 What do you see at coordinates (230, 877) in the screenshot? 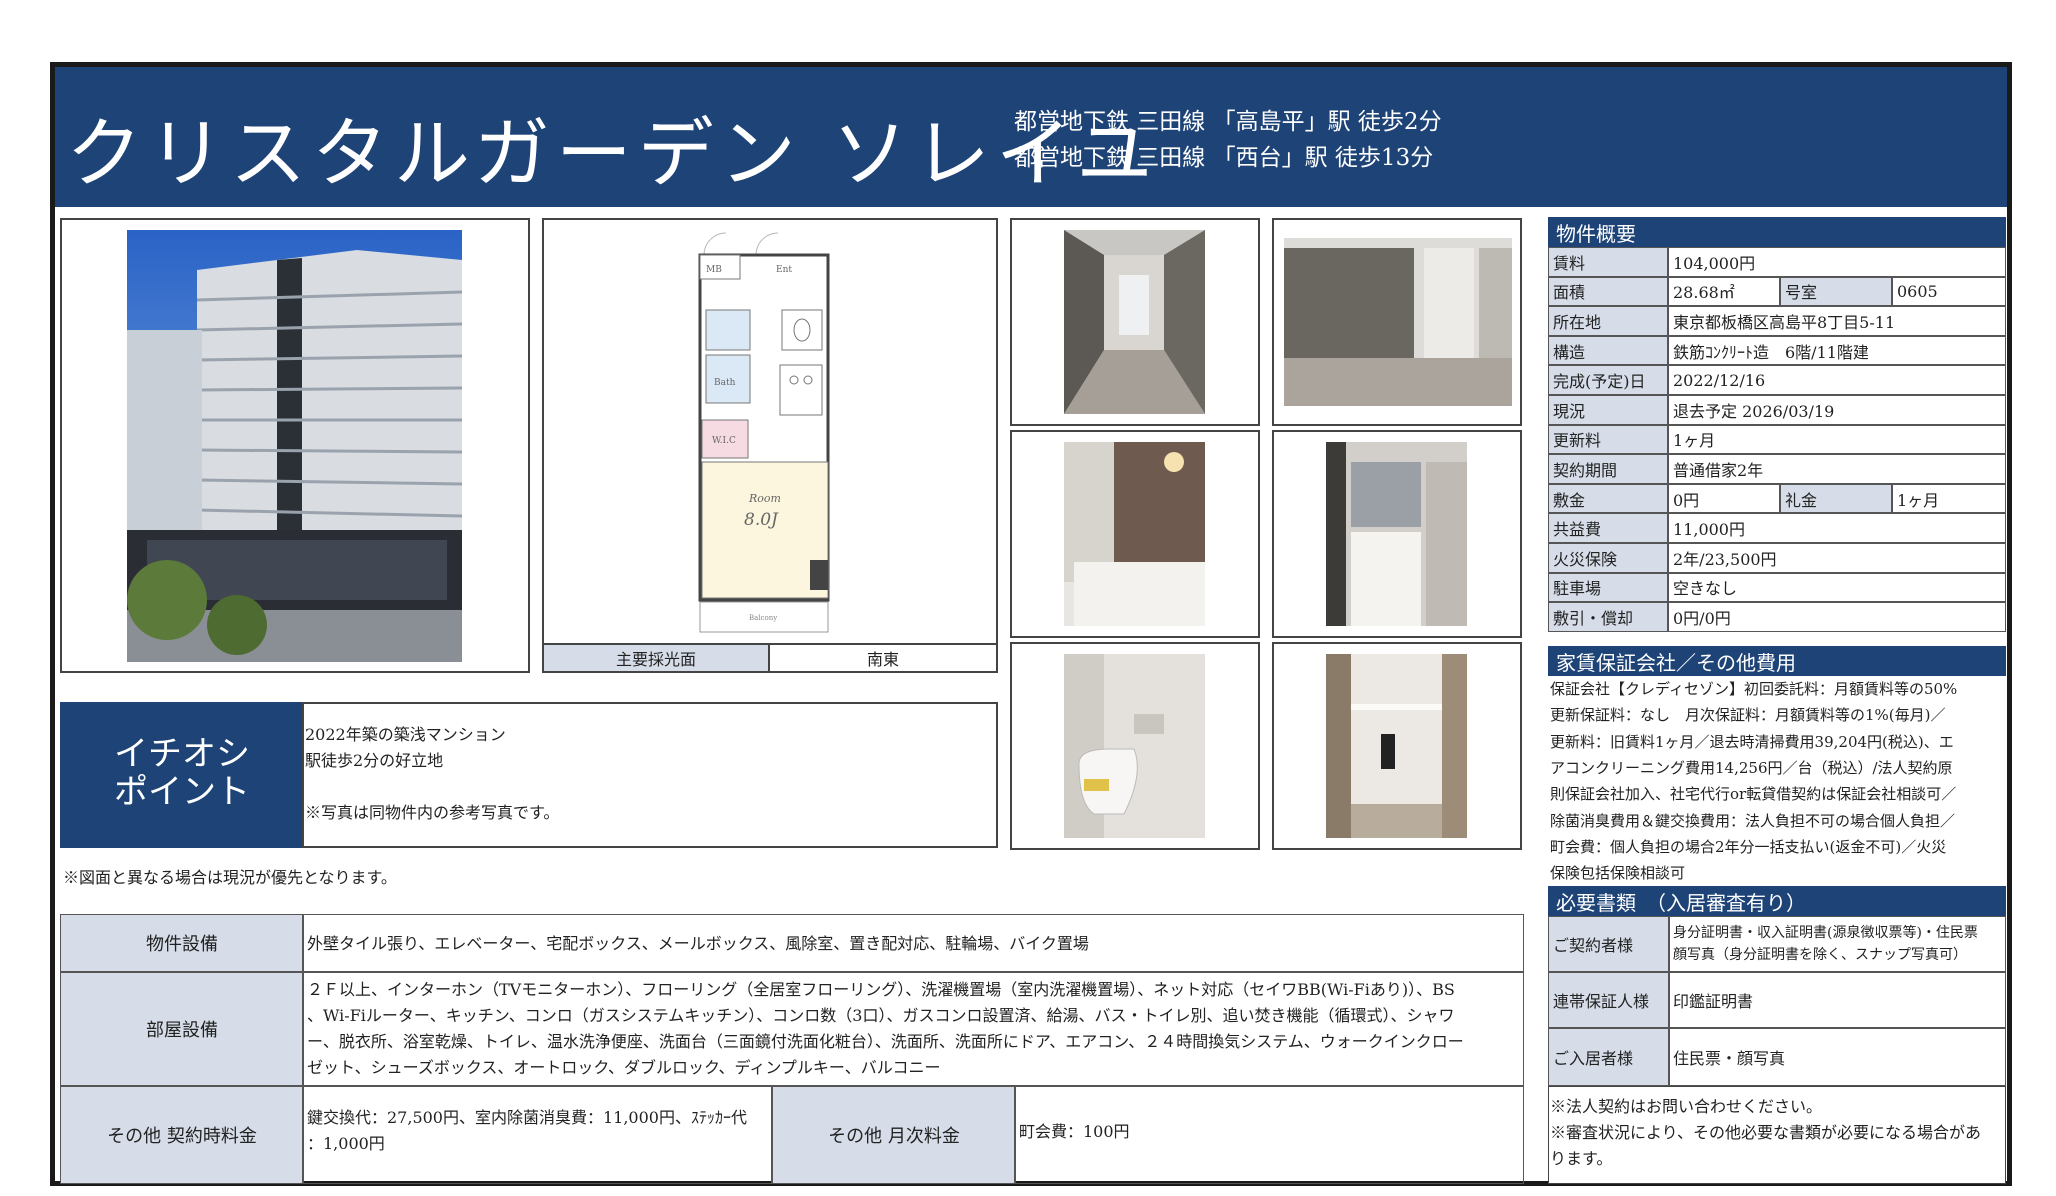
I see `floorplan-notice: ※図面と異なる場合は現況が優先となります。` at bounding box center [230, 877].